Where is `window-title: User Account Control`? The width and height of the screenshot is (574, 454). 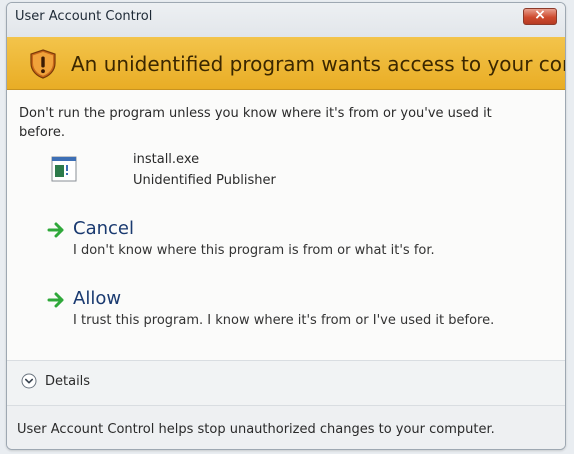
window-title: User Account Control is located at coordinates (84, 16).